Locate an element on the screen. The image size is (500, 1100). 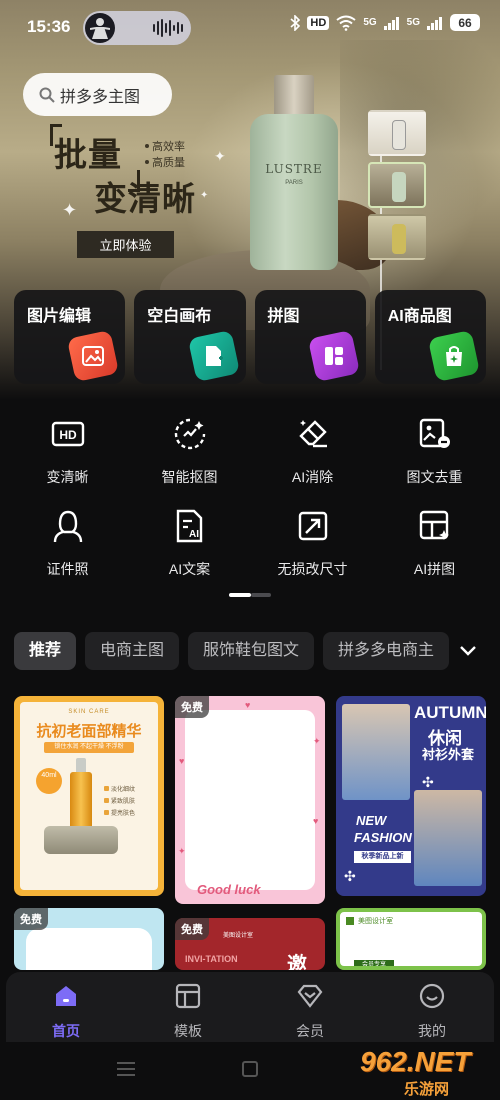
bluetooth-icon is located at coordinates (295, 22).